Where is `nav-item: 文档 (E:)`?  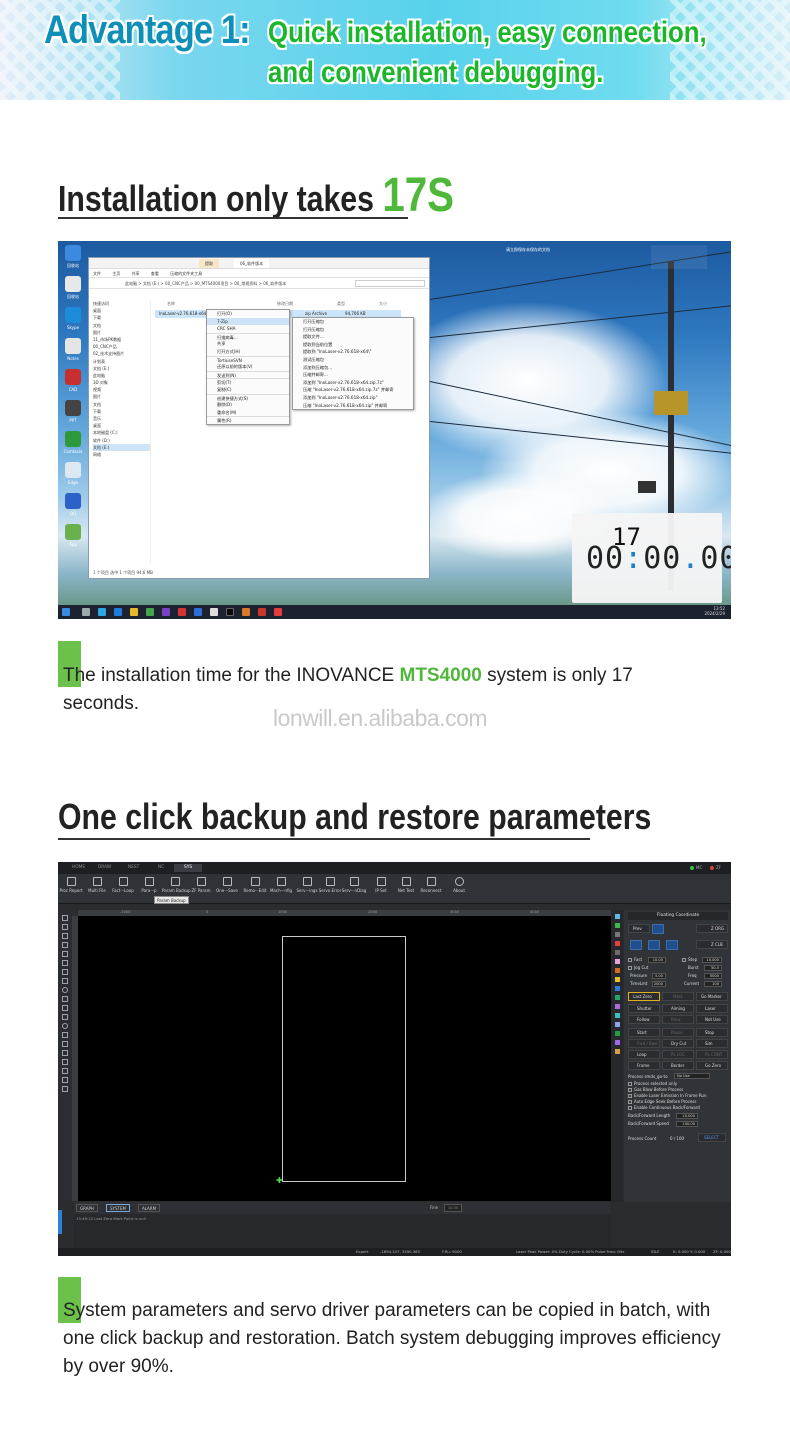 nav-item: 文档 (E:) is located at coordinates (121, 447).